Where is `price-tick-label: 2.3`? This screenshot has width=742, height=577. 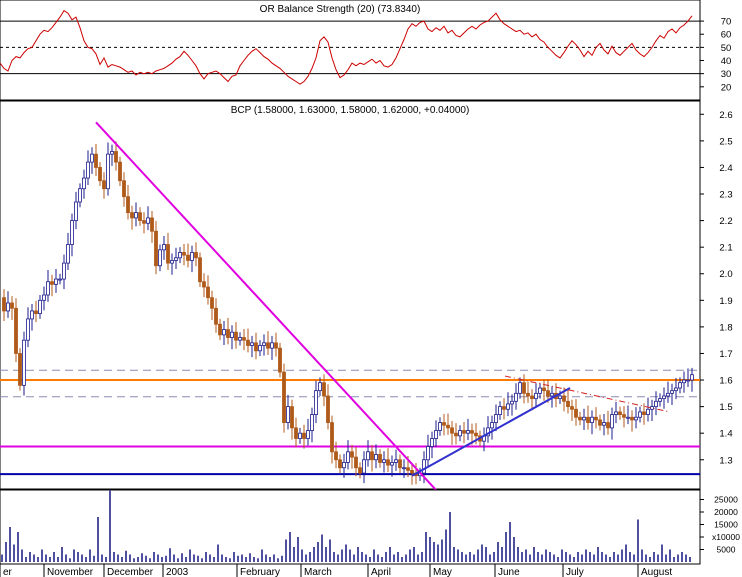 price-tick-label: 2.3 is located at coordinates (725, 195).